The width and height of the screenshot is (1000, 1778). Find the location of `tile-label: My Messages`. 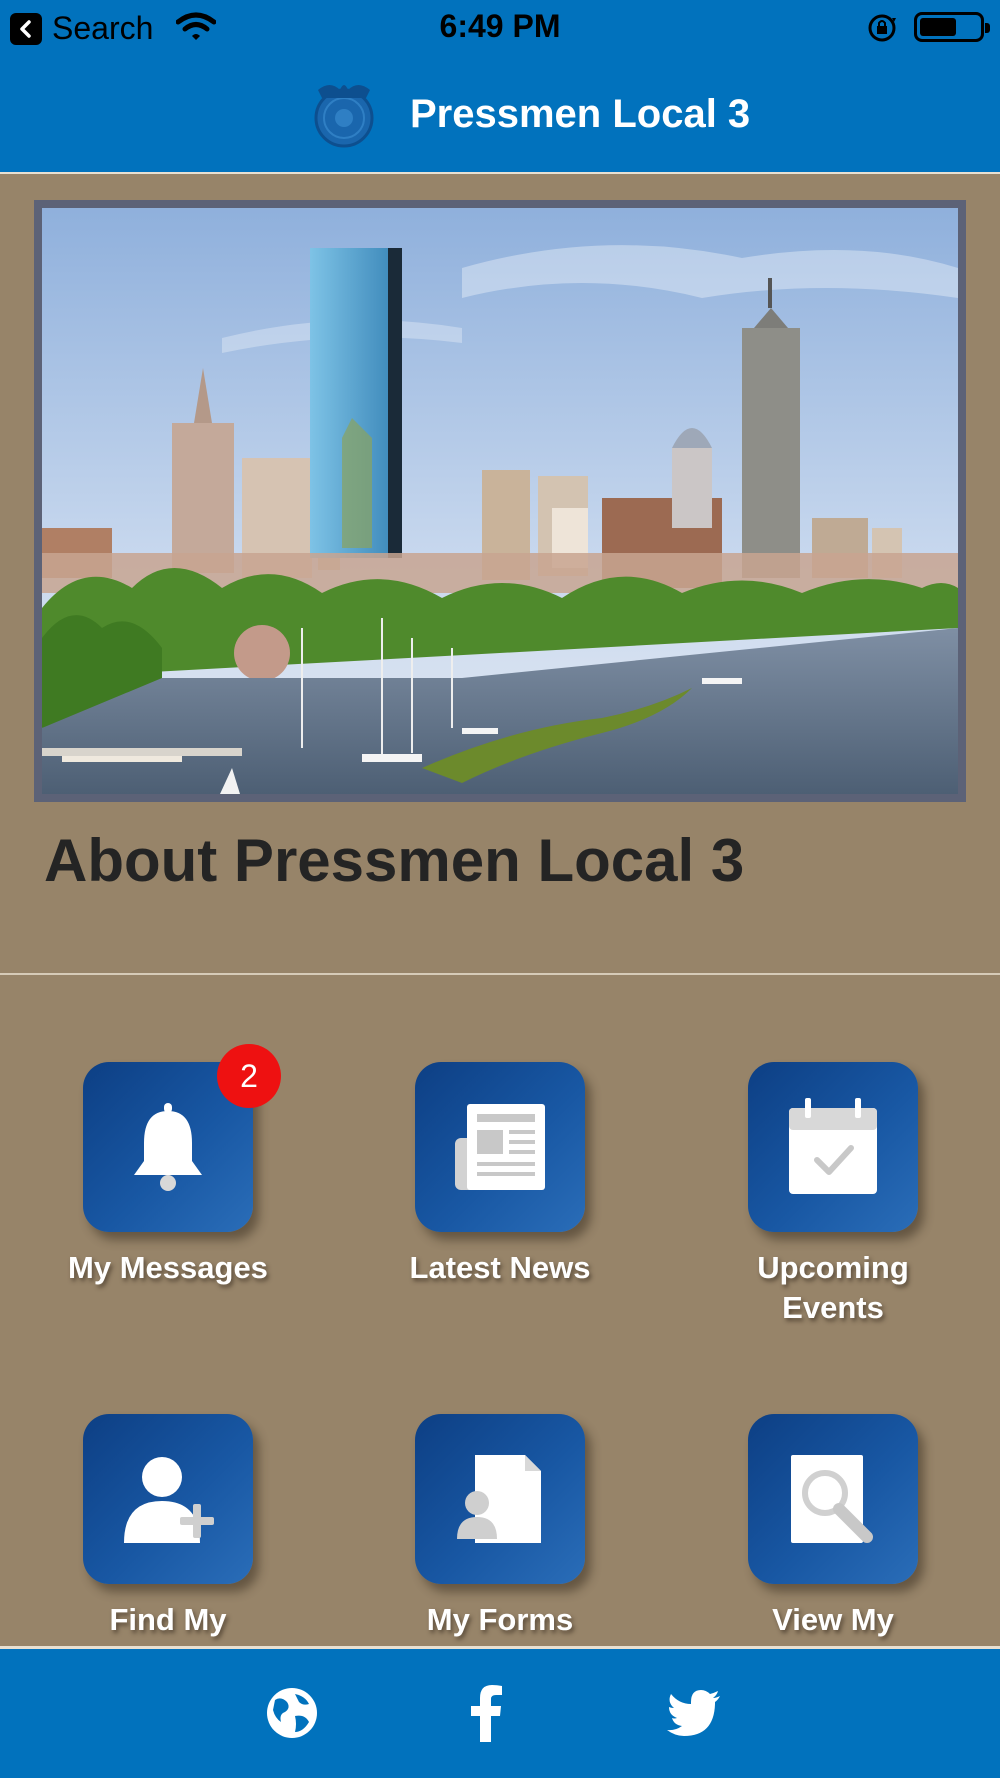

tile-label: My Messages is located at coordinates (168, 1267).